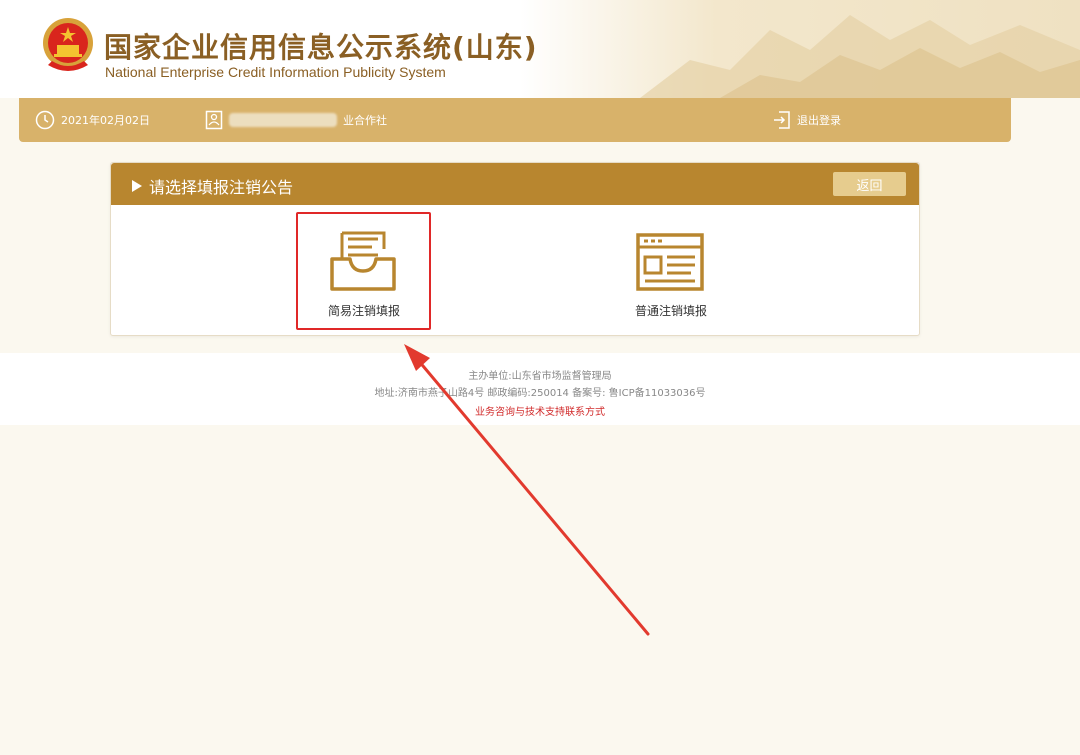 The width and height of the screenshot is (1080, 755). What do you see at coordinates (363, 261) in the screenshot?
I see `document-tray-icon` at bounding box center [363, 261].